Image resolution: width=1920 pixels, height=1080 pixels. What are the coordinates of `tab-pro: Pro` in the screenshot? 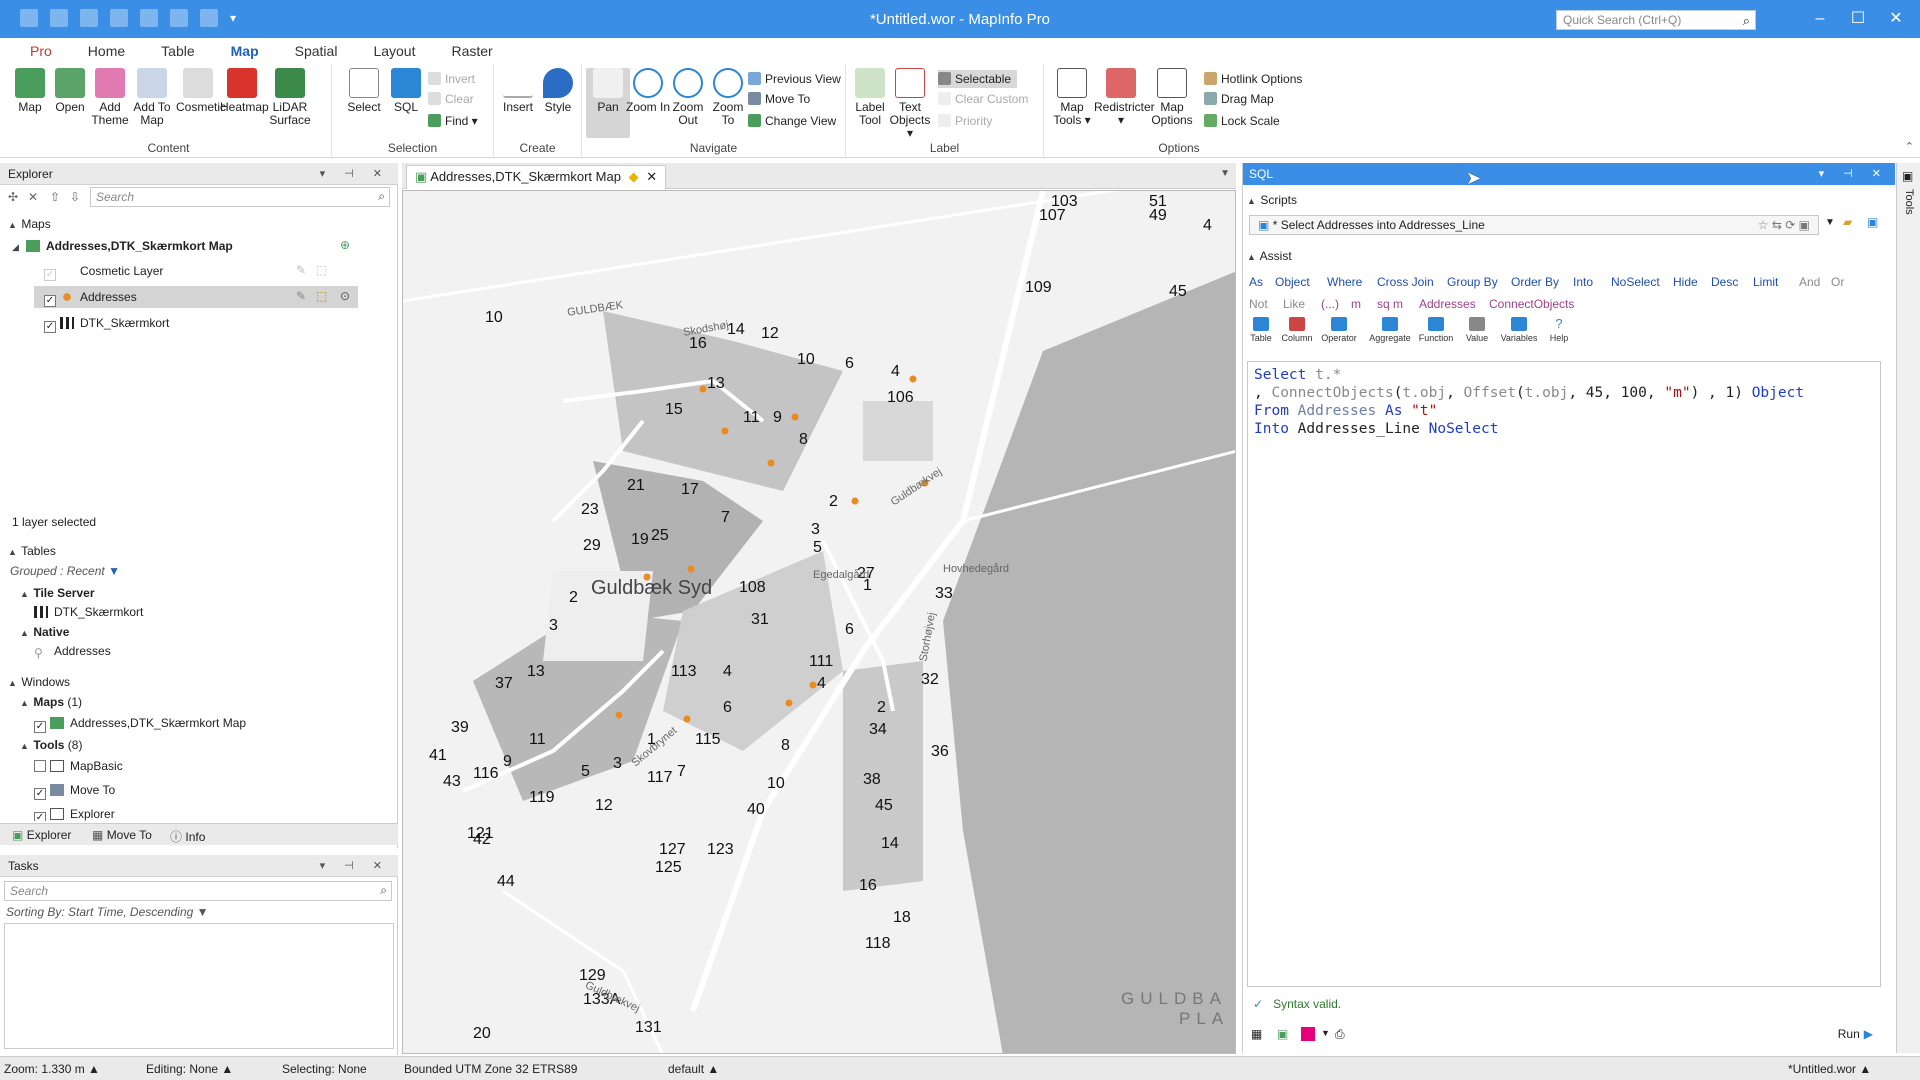 It's located at (41, 51).